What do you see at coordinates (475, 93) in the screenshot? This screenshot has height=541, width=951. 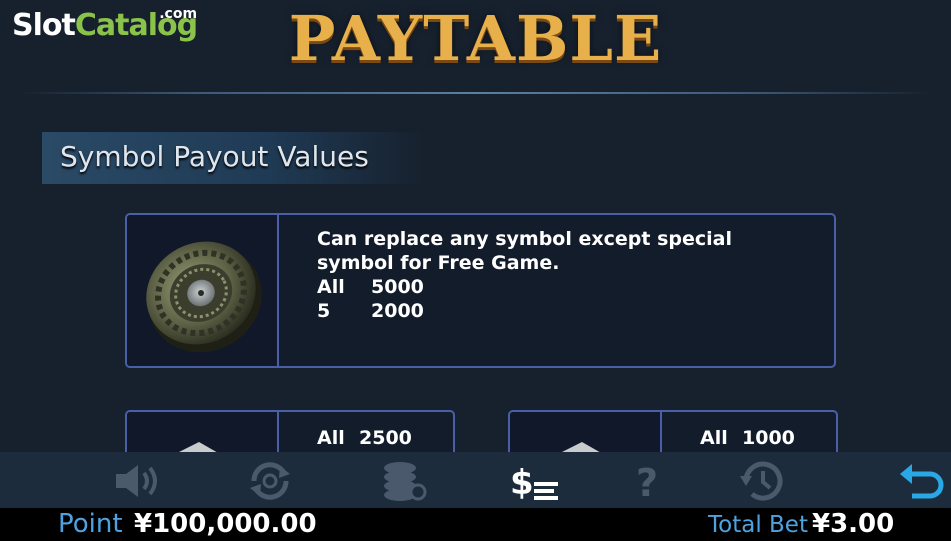 I see `title-divider` at bounding box center [475, 93].